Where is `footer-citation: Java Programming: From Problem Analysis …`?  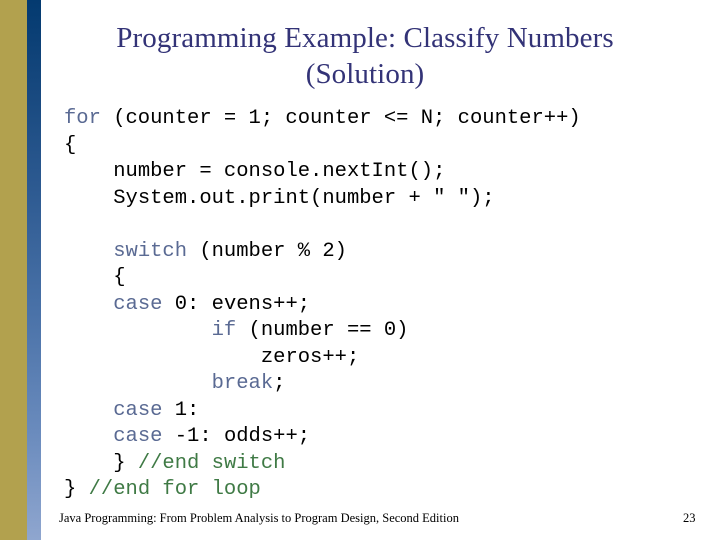 footer-citation: Java Programming: From Problem Analysis … is located at coordinates (259, 518).